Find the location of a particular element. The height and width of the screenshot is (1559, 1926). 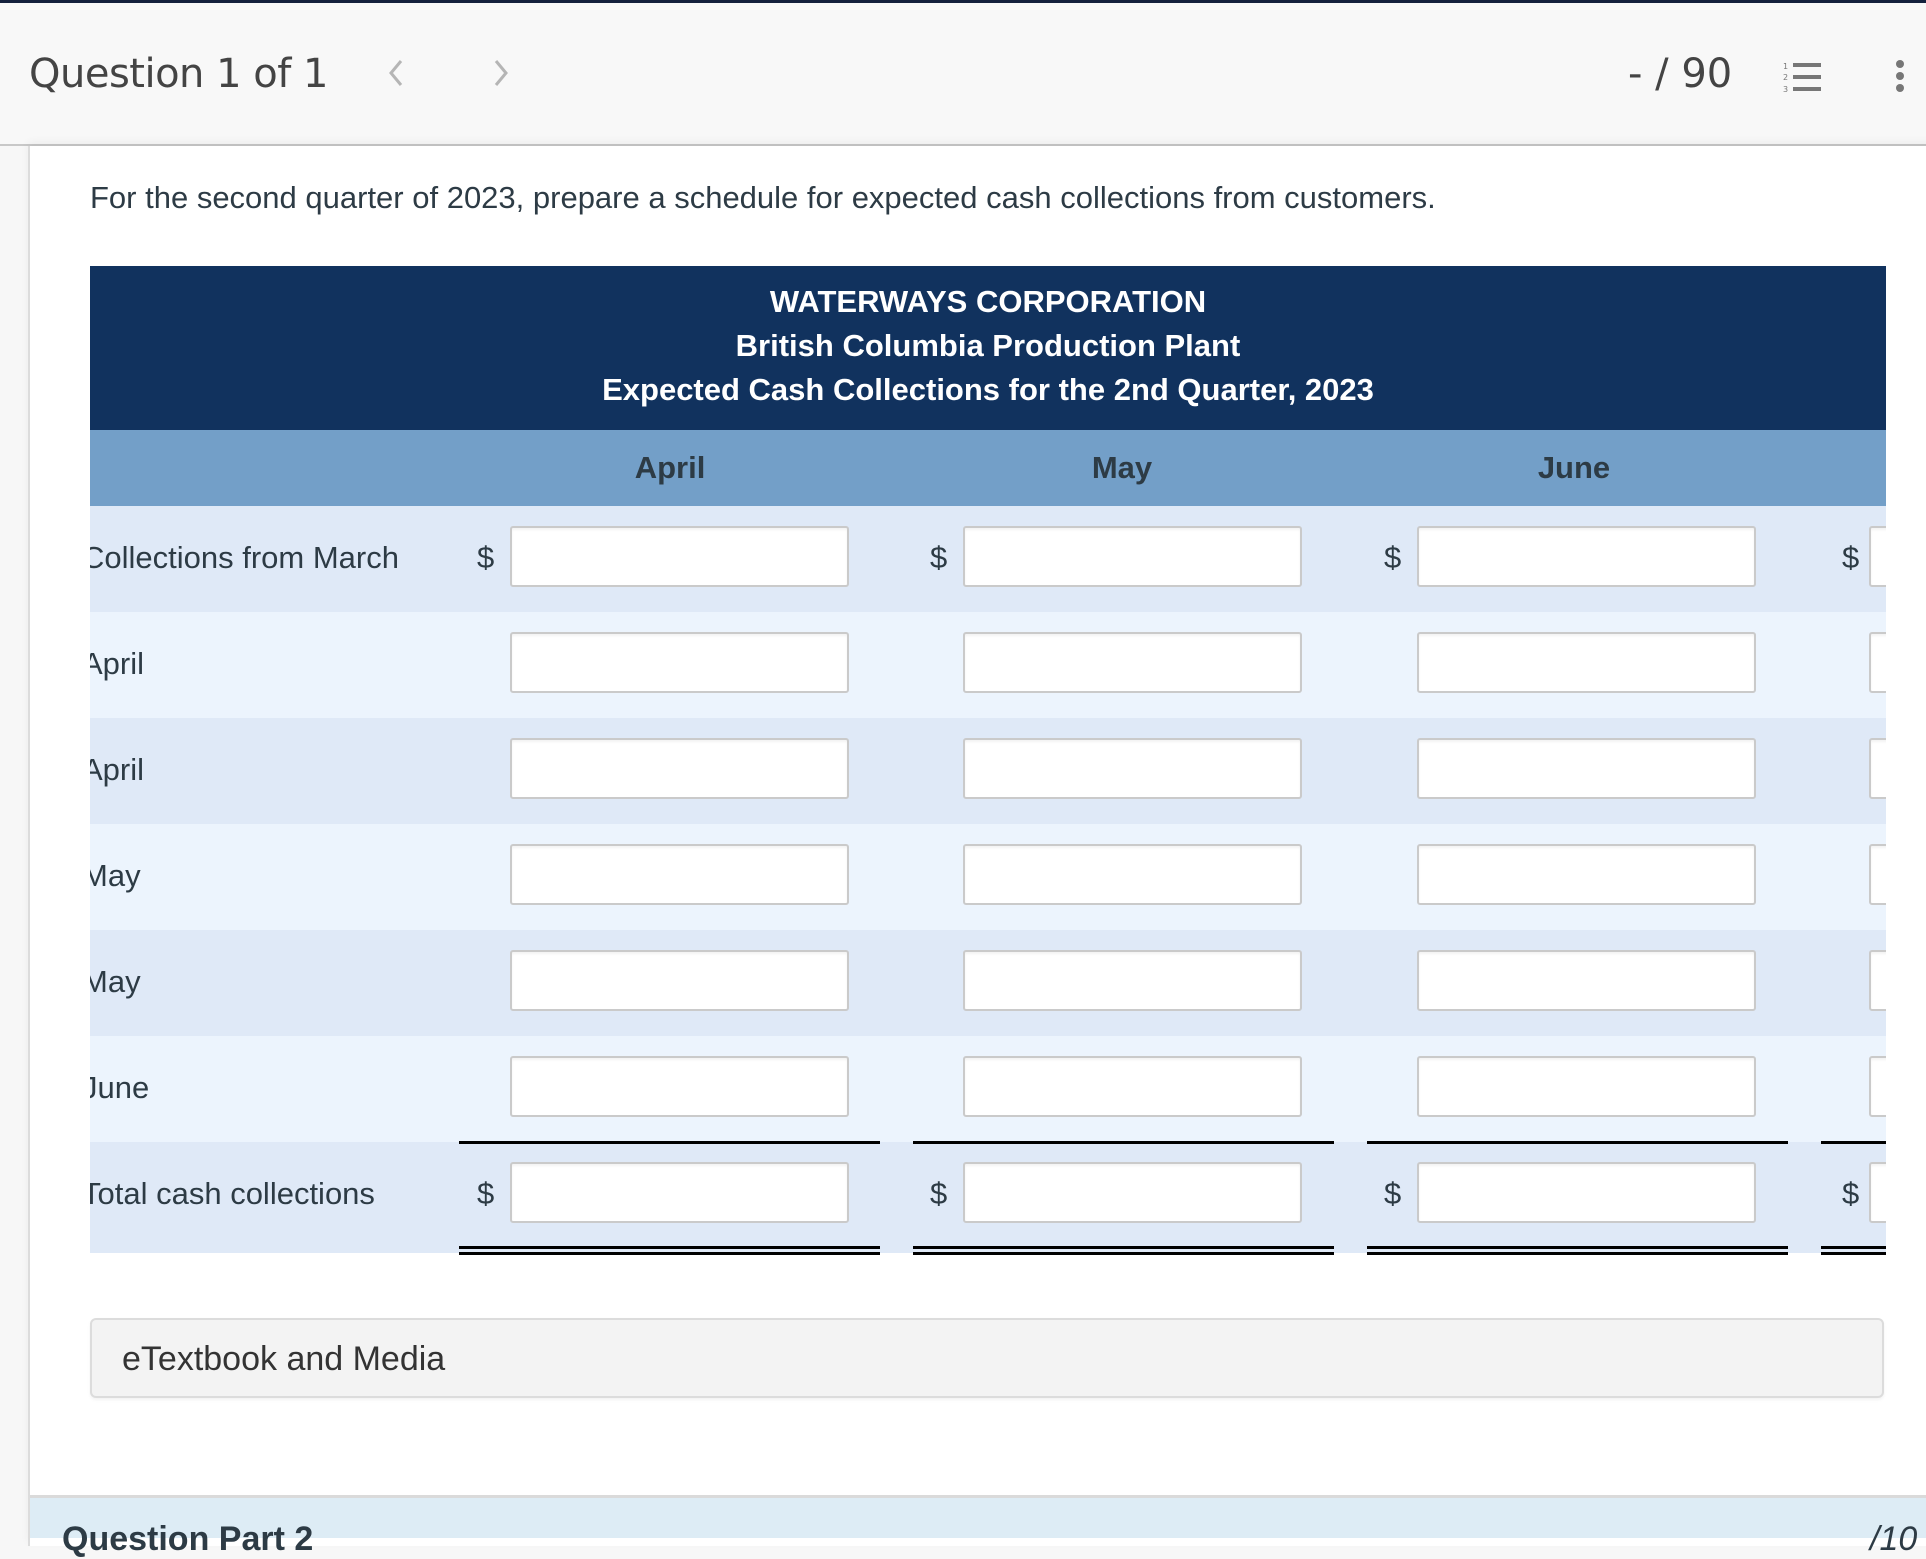

previous-question-button is located at coordinates (396, 78).